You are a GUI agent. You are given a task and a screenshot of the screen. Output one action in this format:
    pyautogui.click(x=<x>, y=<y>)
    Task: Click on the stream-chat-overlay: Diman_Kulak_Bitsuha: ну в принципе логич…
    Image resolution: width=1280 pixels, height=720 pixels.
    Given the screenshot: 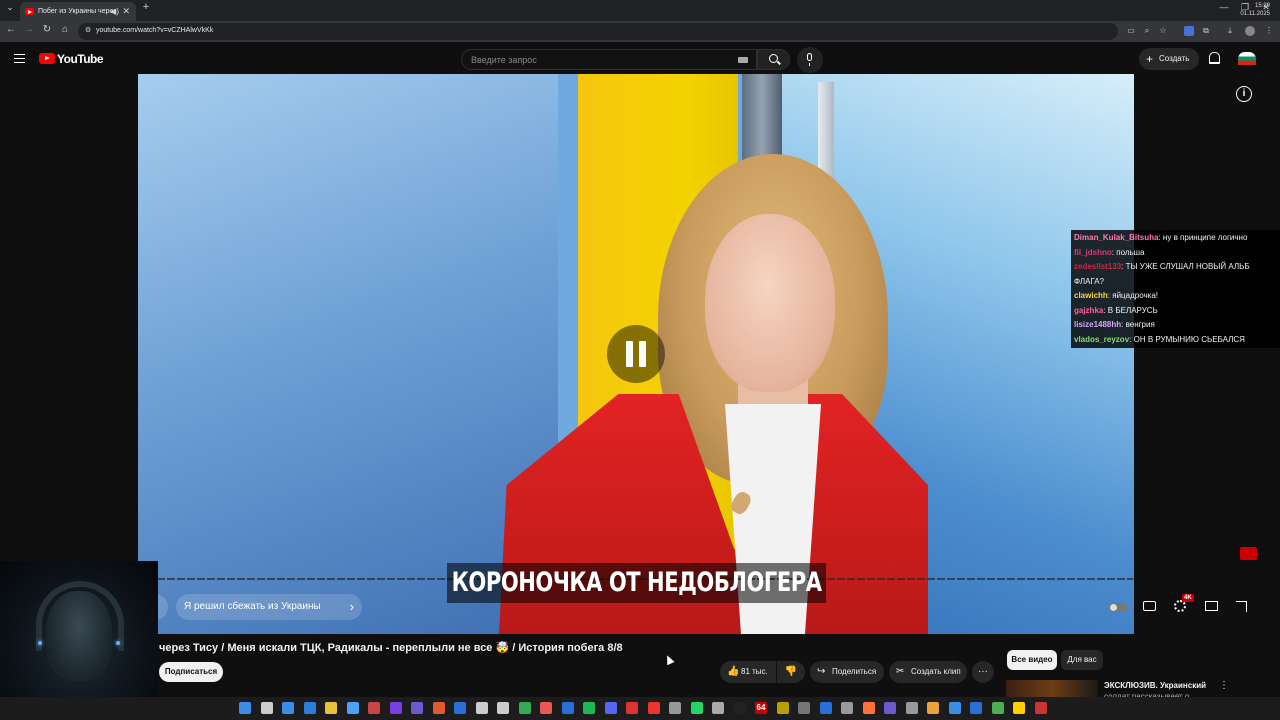 What is the action you would take?
    pyautogui.click(x=1175, y=289)
    